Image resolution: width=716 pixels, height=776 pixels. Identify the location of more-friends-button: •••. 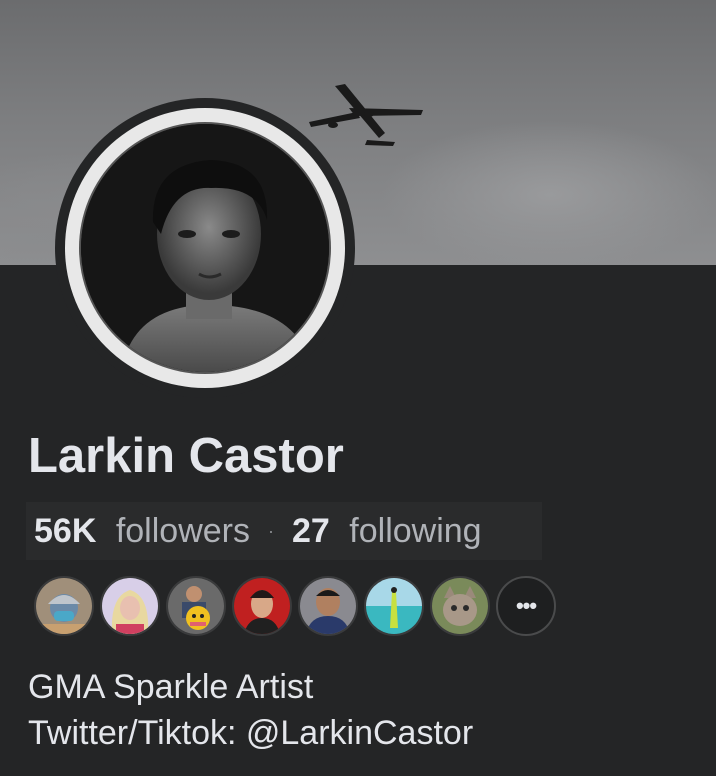
(526, 606).